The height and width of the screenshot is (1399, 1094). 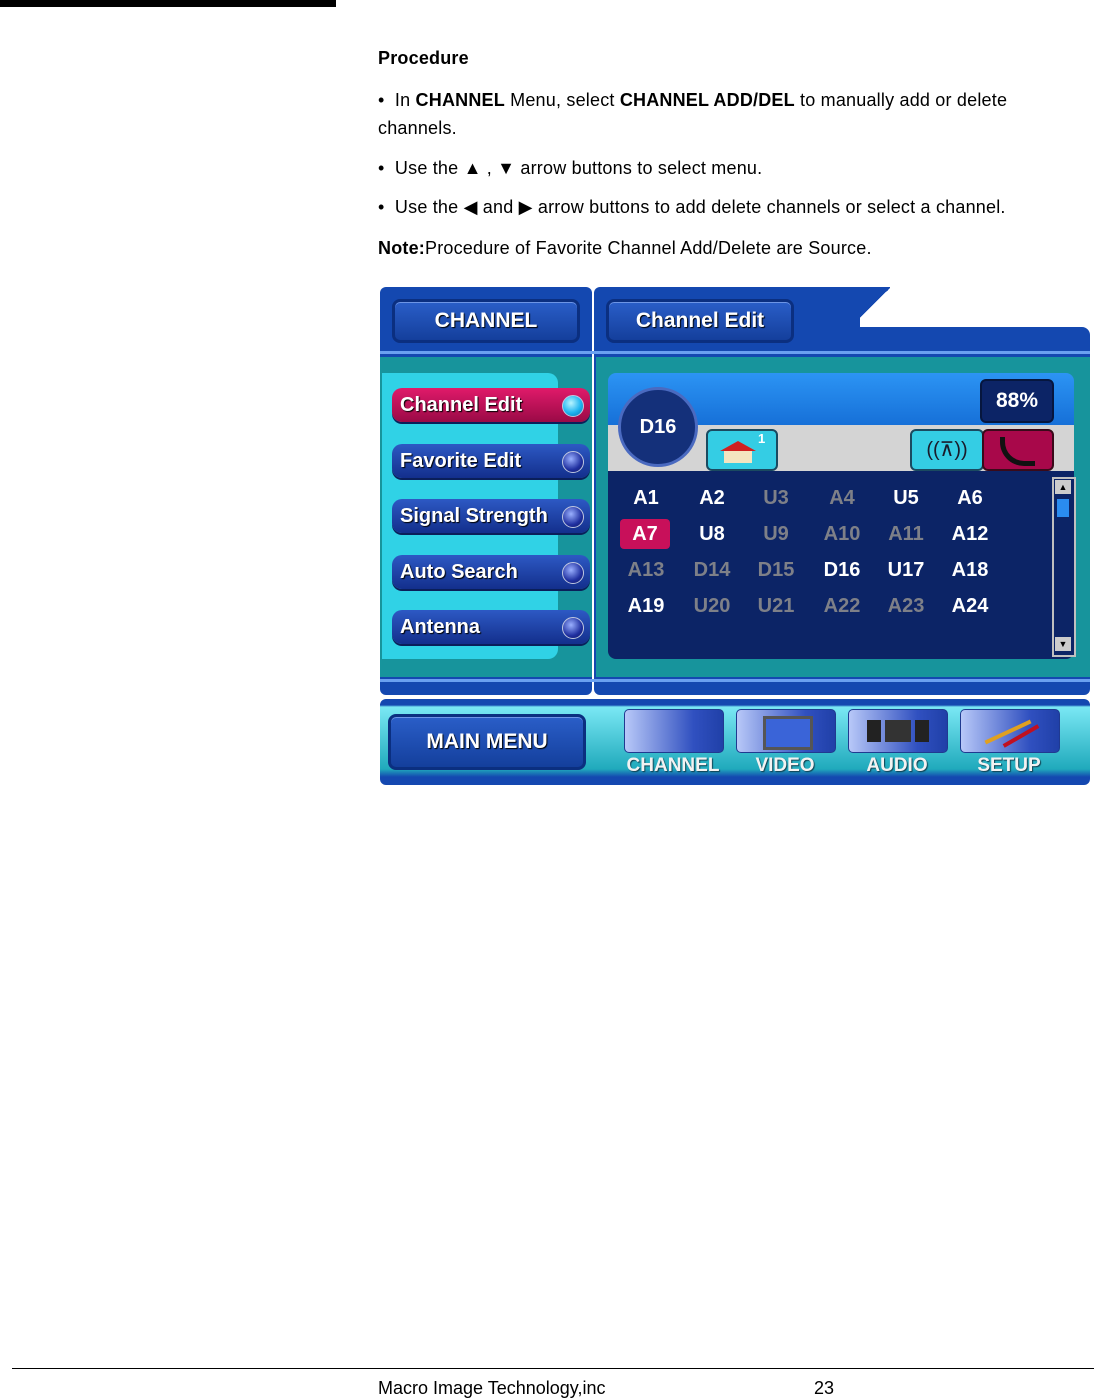 What do you see at coordinates (492, 1388) in the screenshot?
I see `footer-company: Macro Image Technology,inc` at bounding box center [492, 1388].